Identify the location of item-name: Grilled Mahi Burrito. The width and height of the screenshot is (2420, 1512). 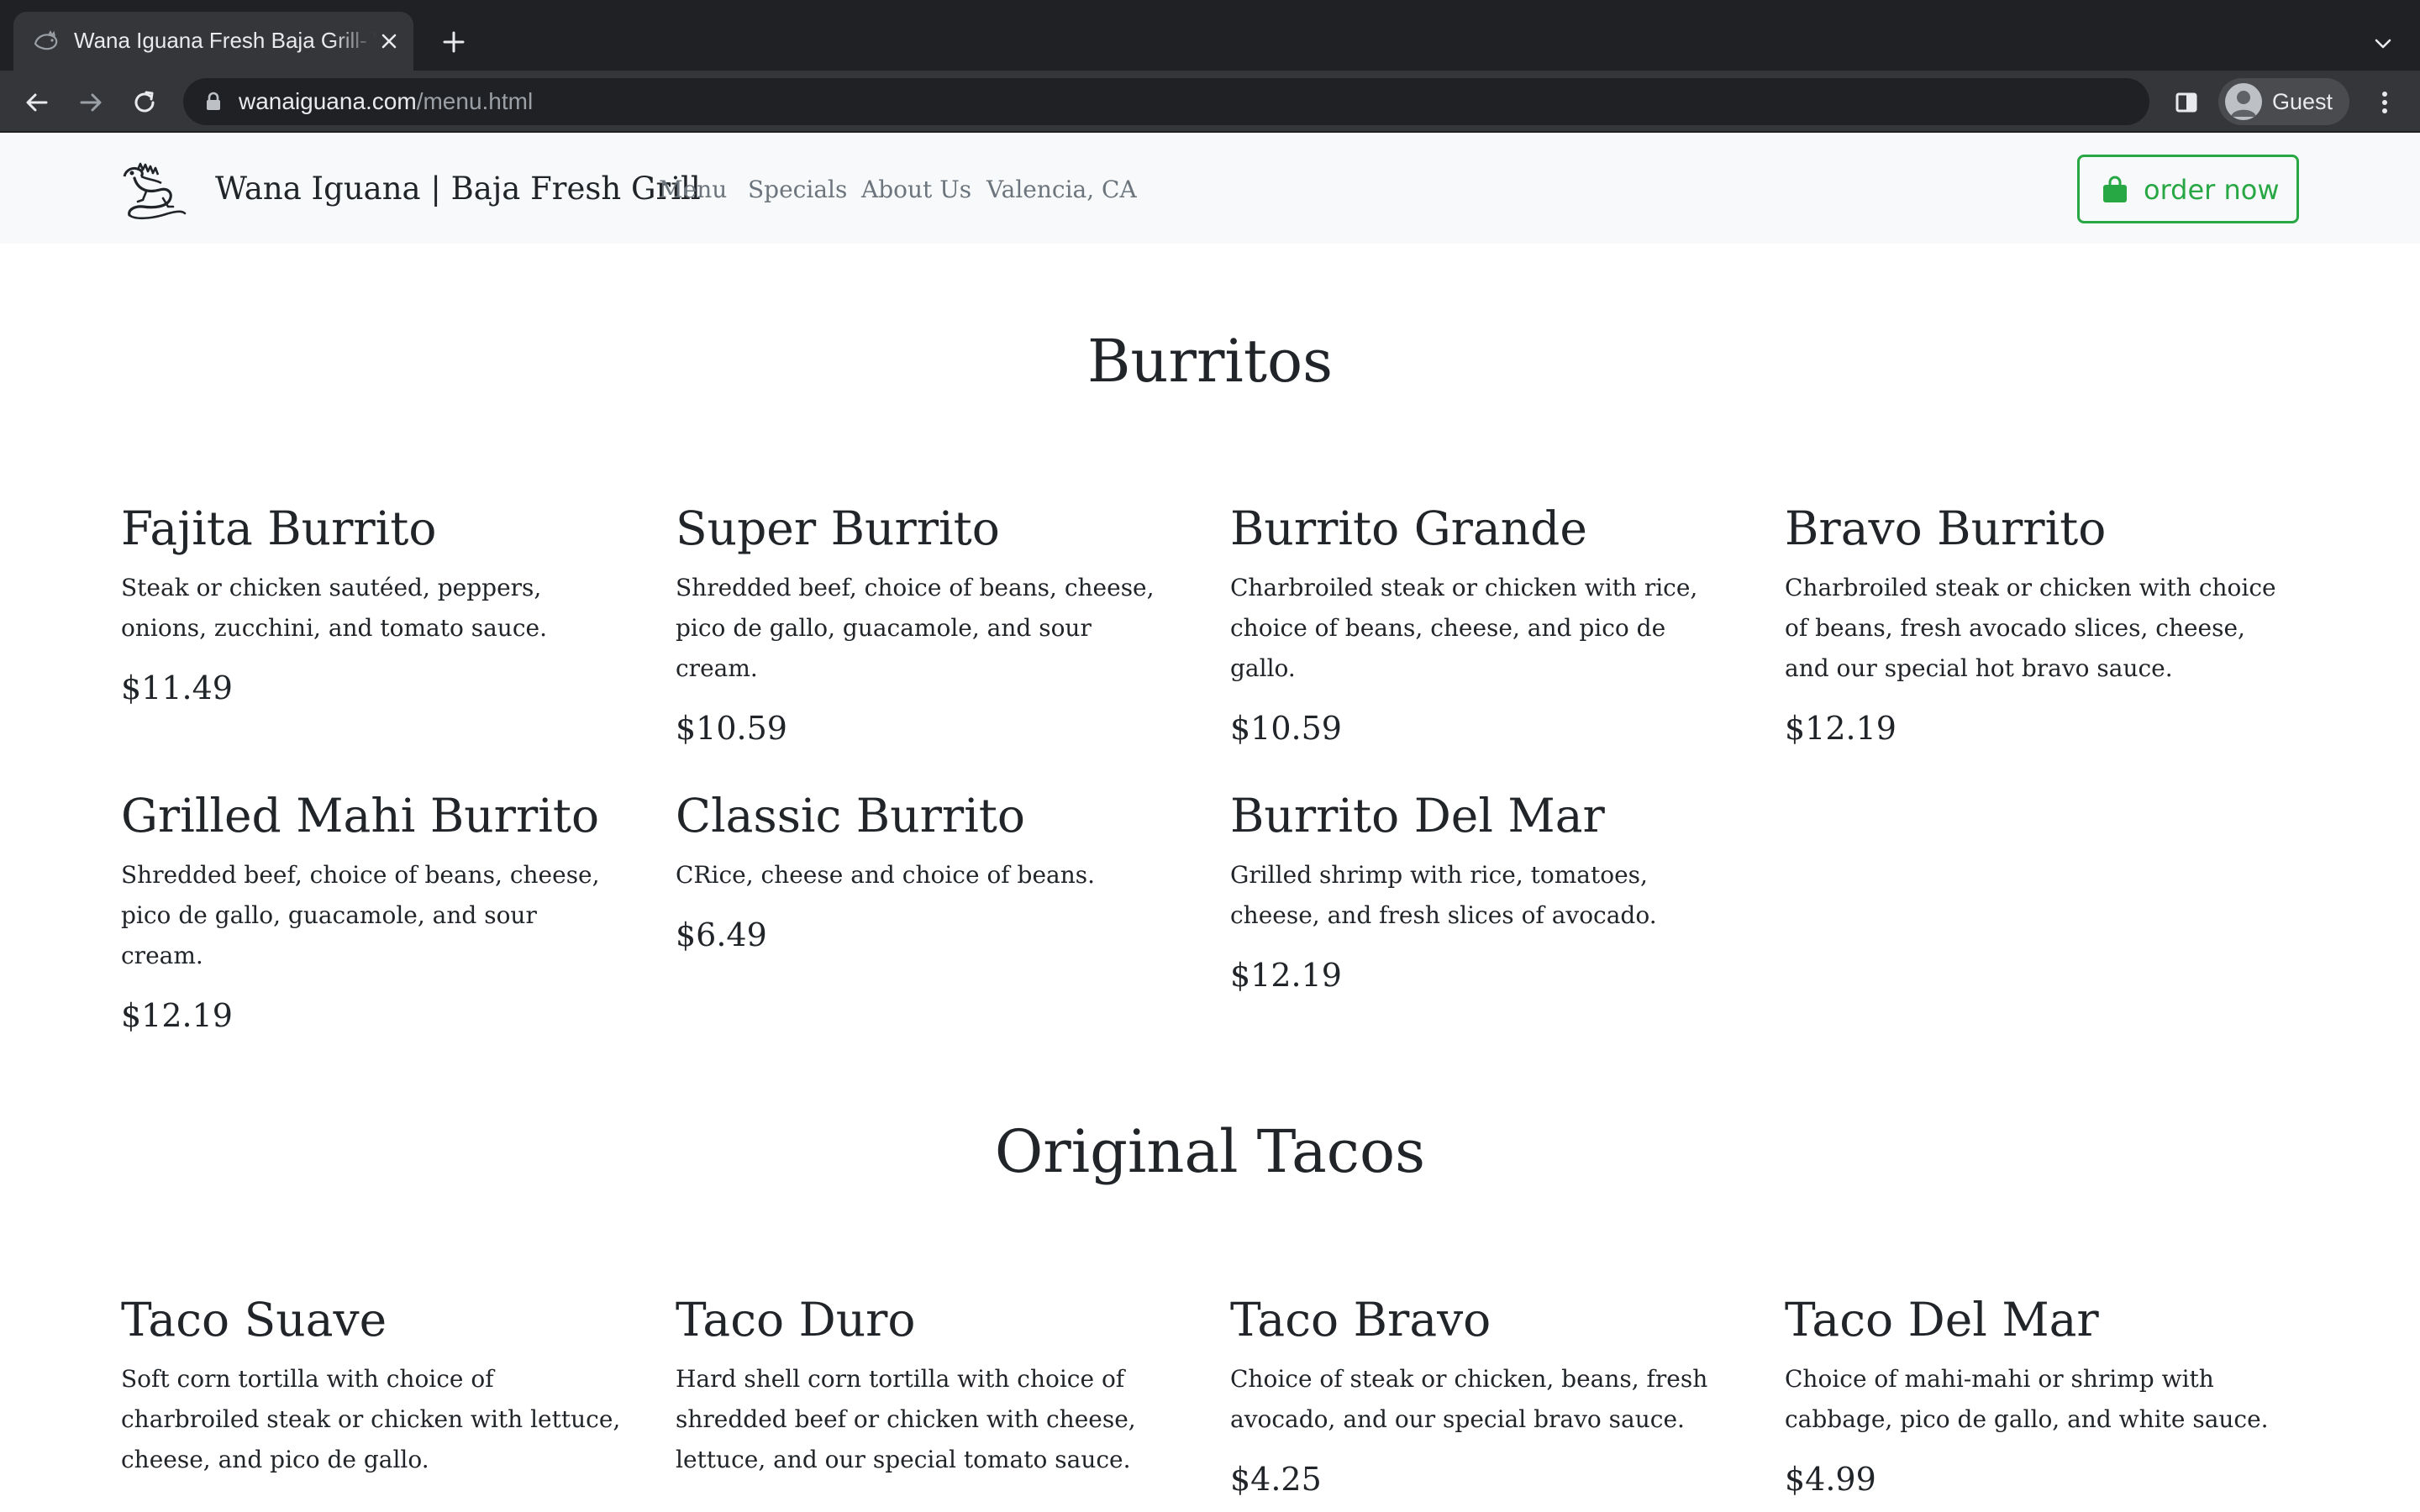
(360, 816).